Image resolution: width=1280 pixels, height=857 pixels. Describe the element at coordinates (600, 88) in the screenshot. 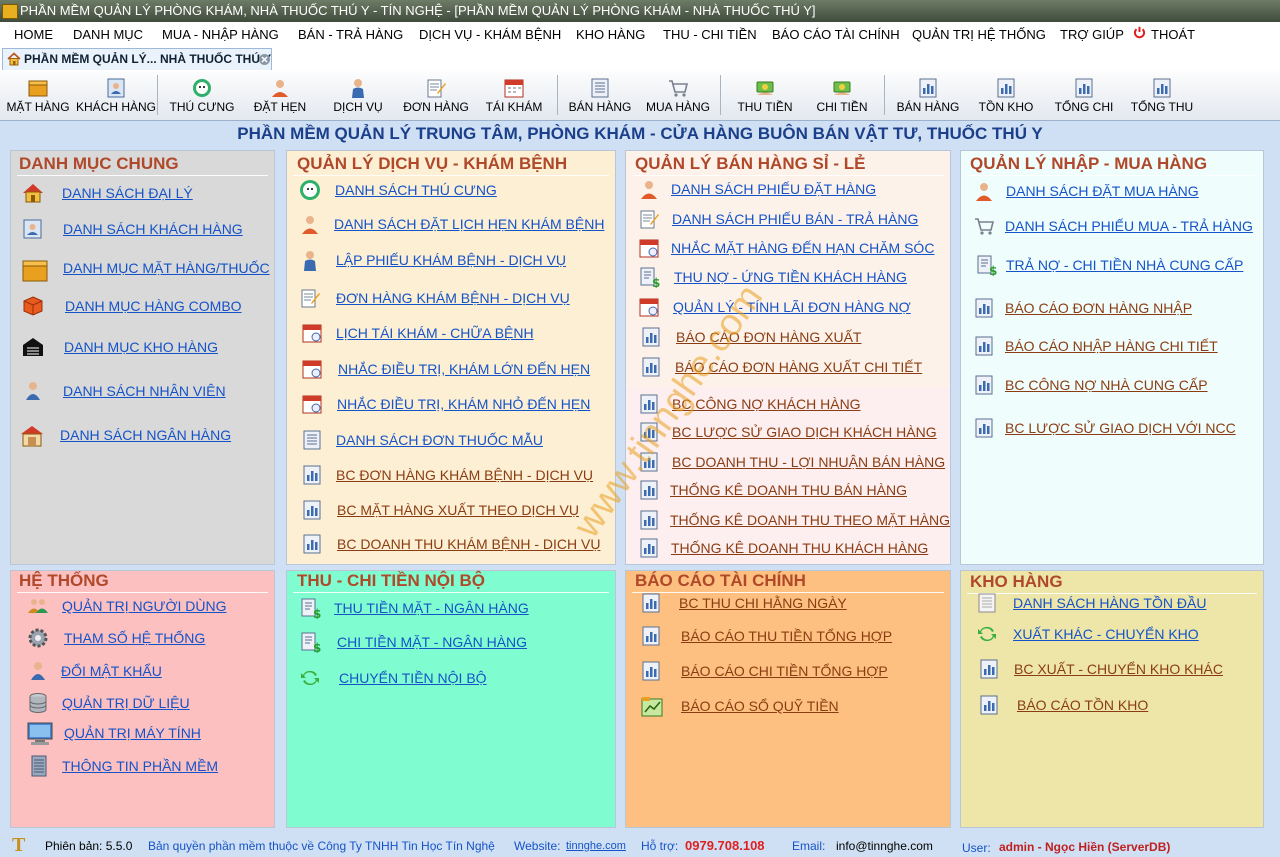

I see `list-icon` at that location.